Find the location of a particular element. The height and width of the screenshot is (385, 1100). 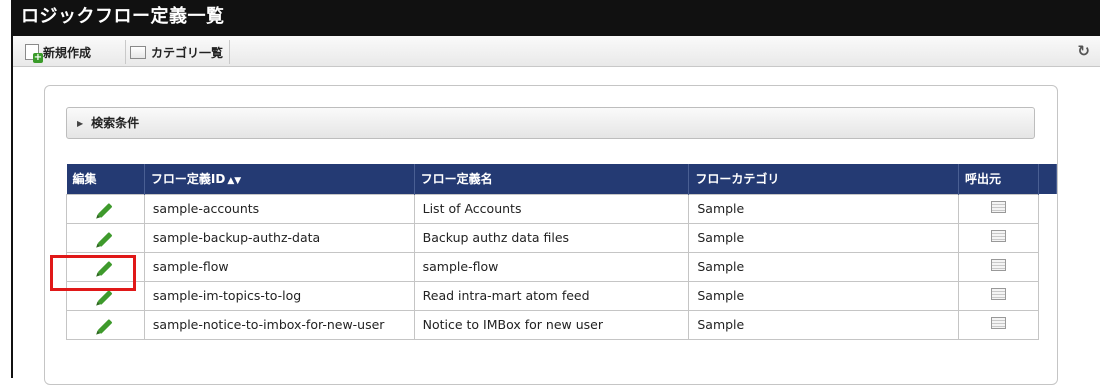

col-flow-name-label: フロー定義名 is located at coordinates (456, 179).